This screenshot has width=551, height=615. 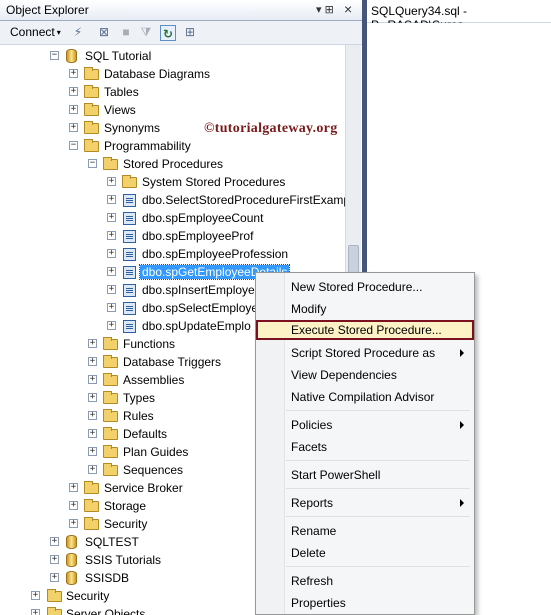 What do you see at coordinates (145, 434) in the screenshot?
I see `tree-label: Defaults` at bounding box center [145, 434].